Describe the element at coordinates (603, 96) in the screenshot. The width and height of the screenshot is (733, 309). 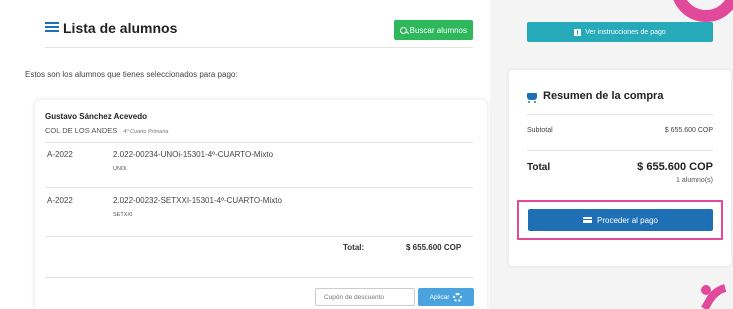
I see `summary-title-text: Resumen de la compra` at that location.